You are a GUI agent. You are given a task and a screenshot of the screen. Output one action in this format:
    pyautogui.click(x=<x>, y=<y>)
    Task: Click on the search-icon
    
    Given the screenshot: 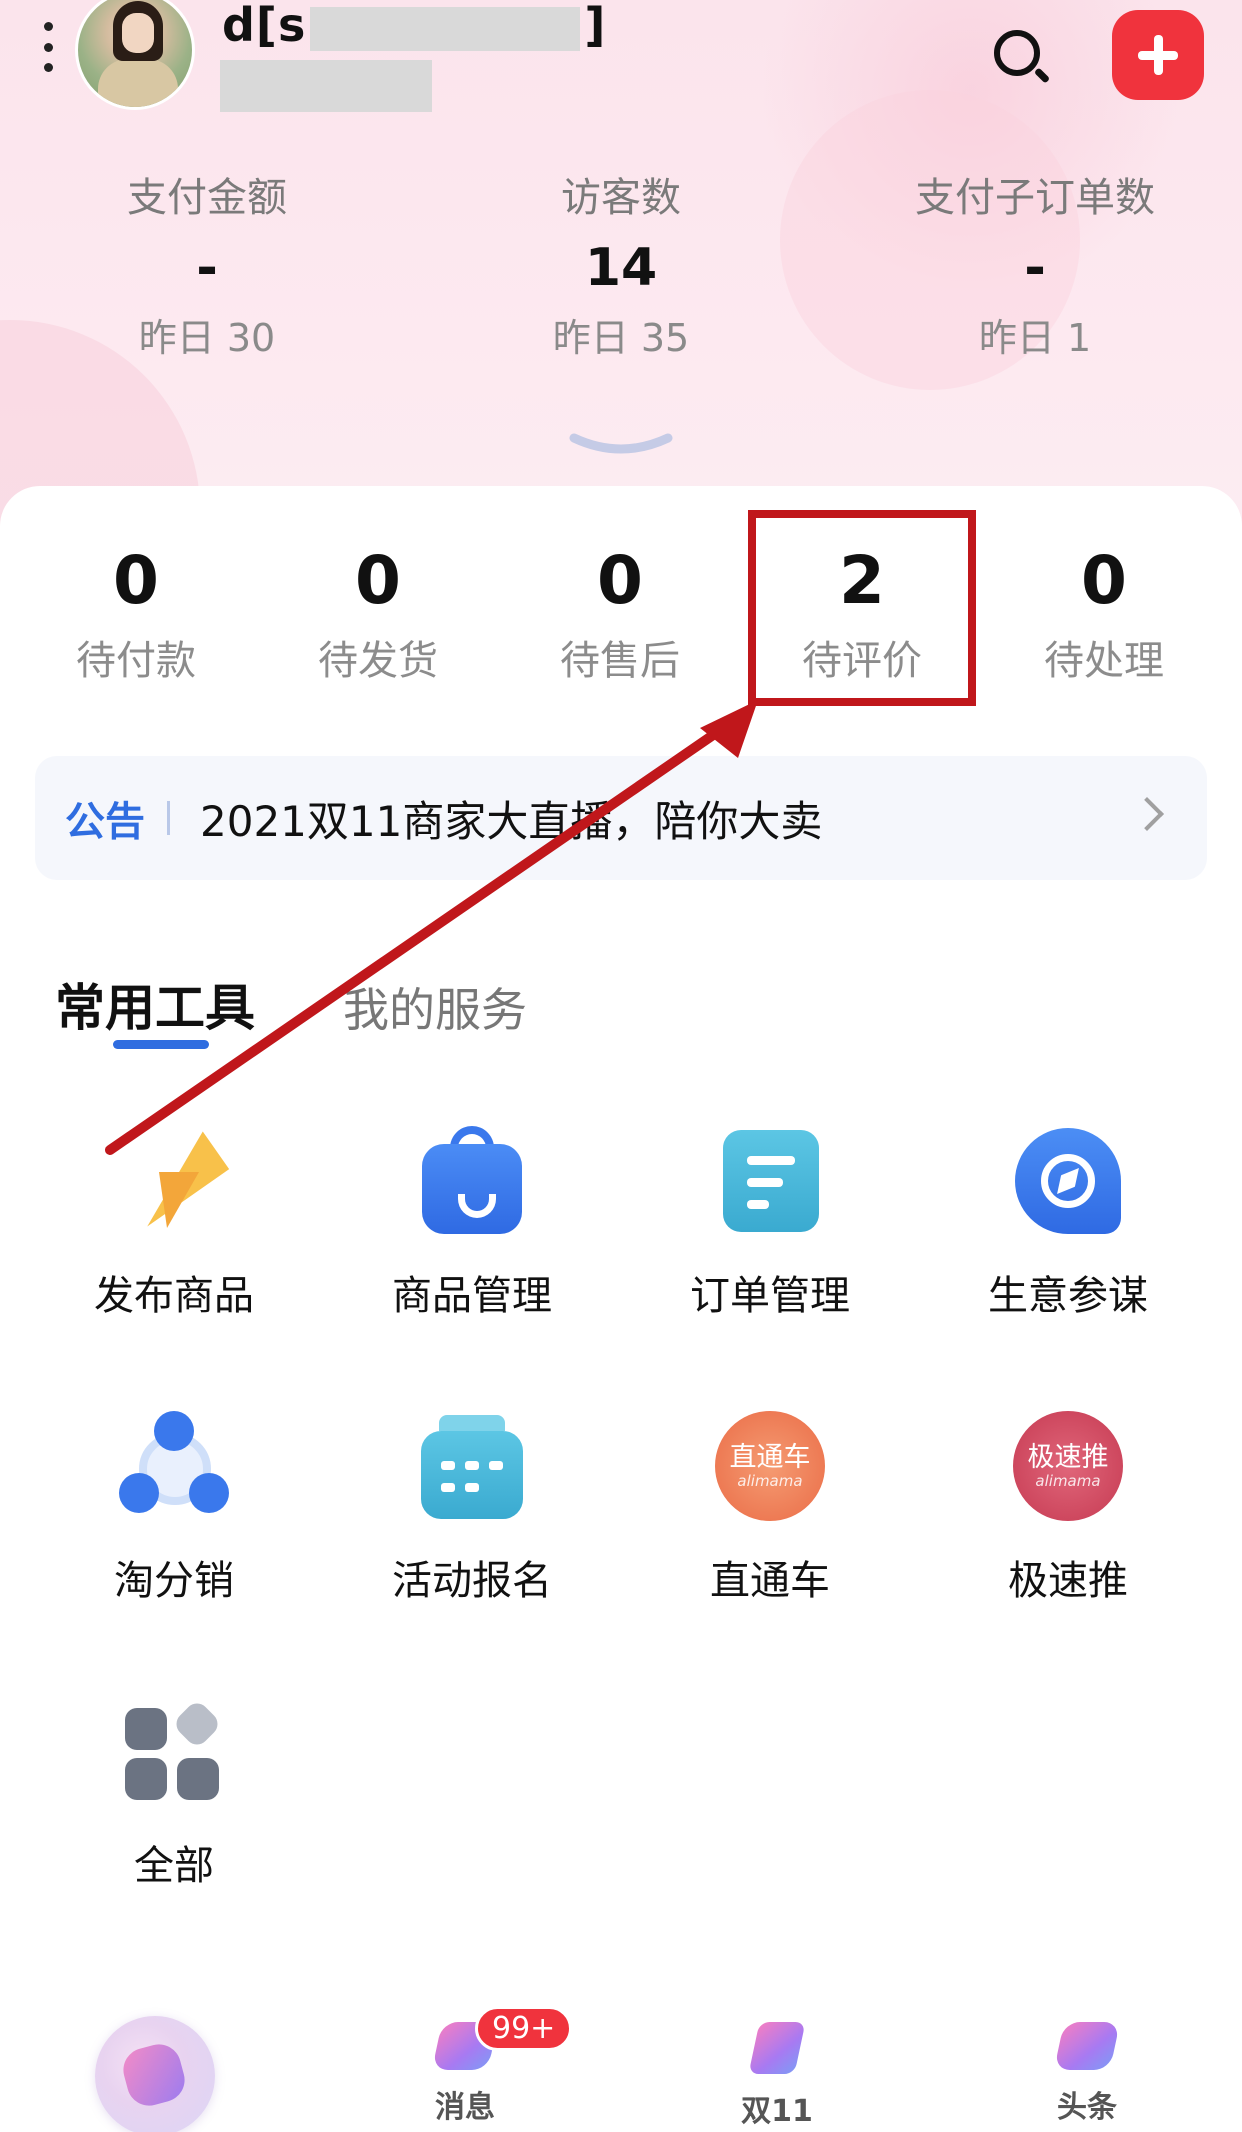 What is the action you would take?
    pyautogui.click(x=1020, y=56)
    